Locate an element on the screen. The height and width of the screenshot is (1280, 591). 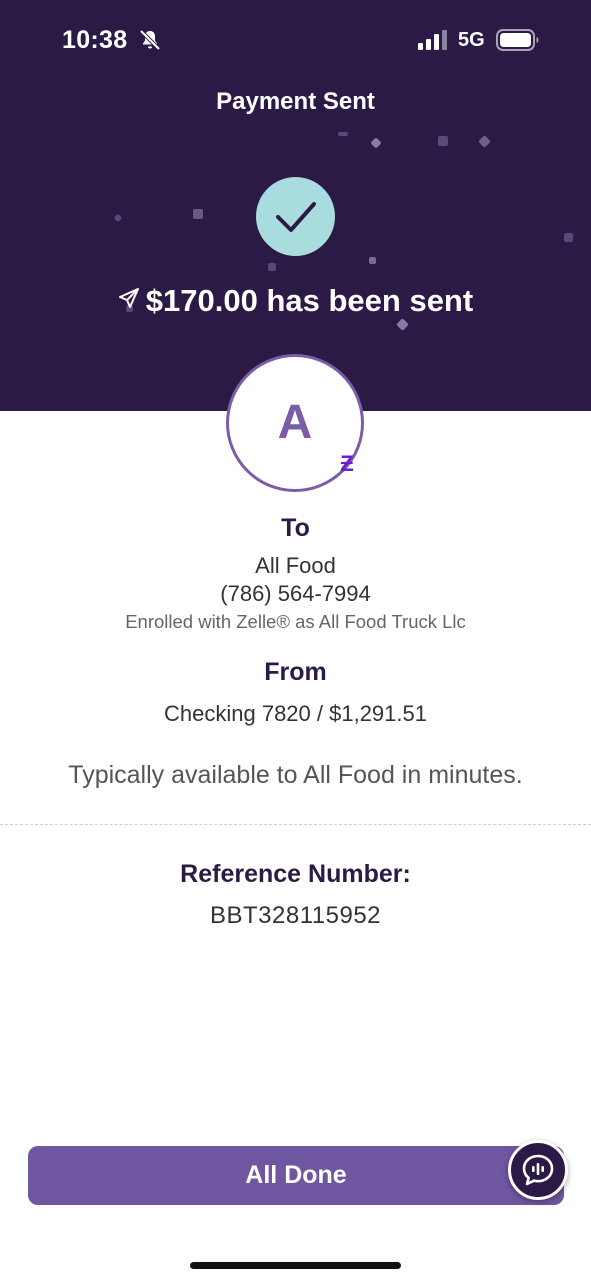
checkmark-icon is located at coordinates (295, 216).